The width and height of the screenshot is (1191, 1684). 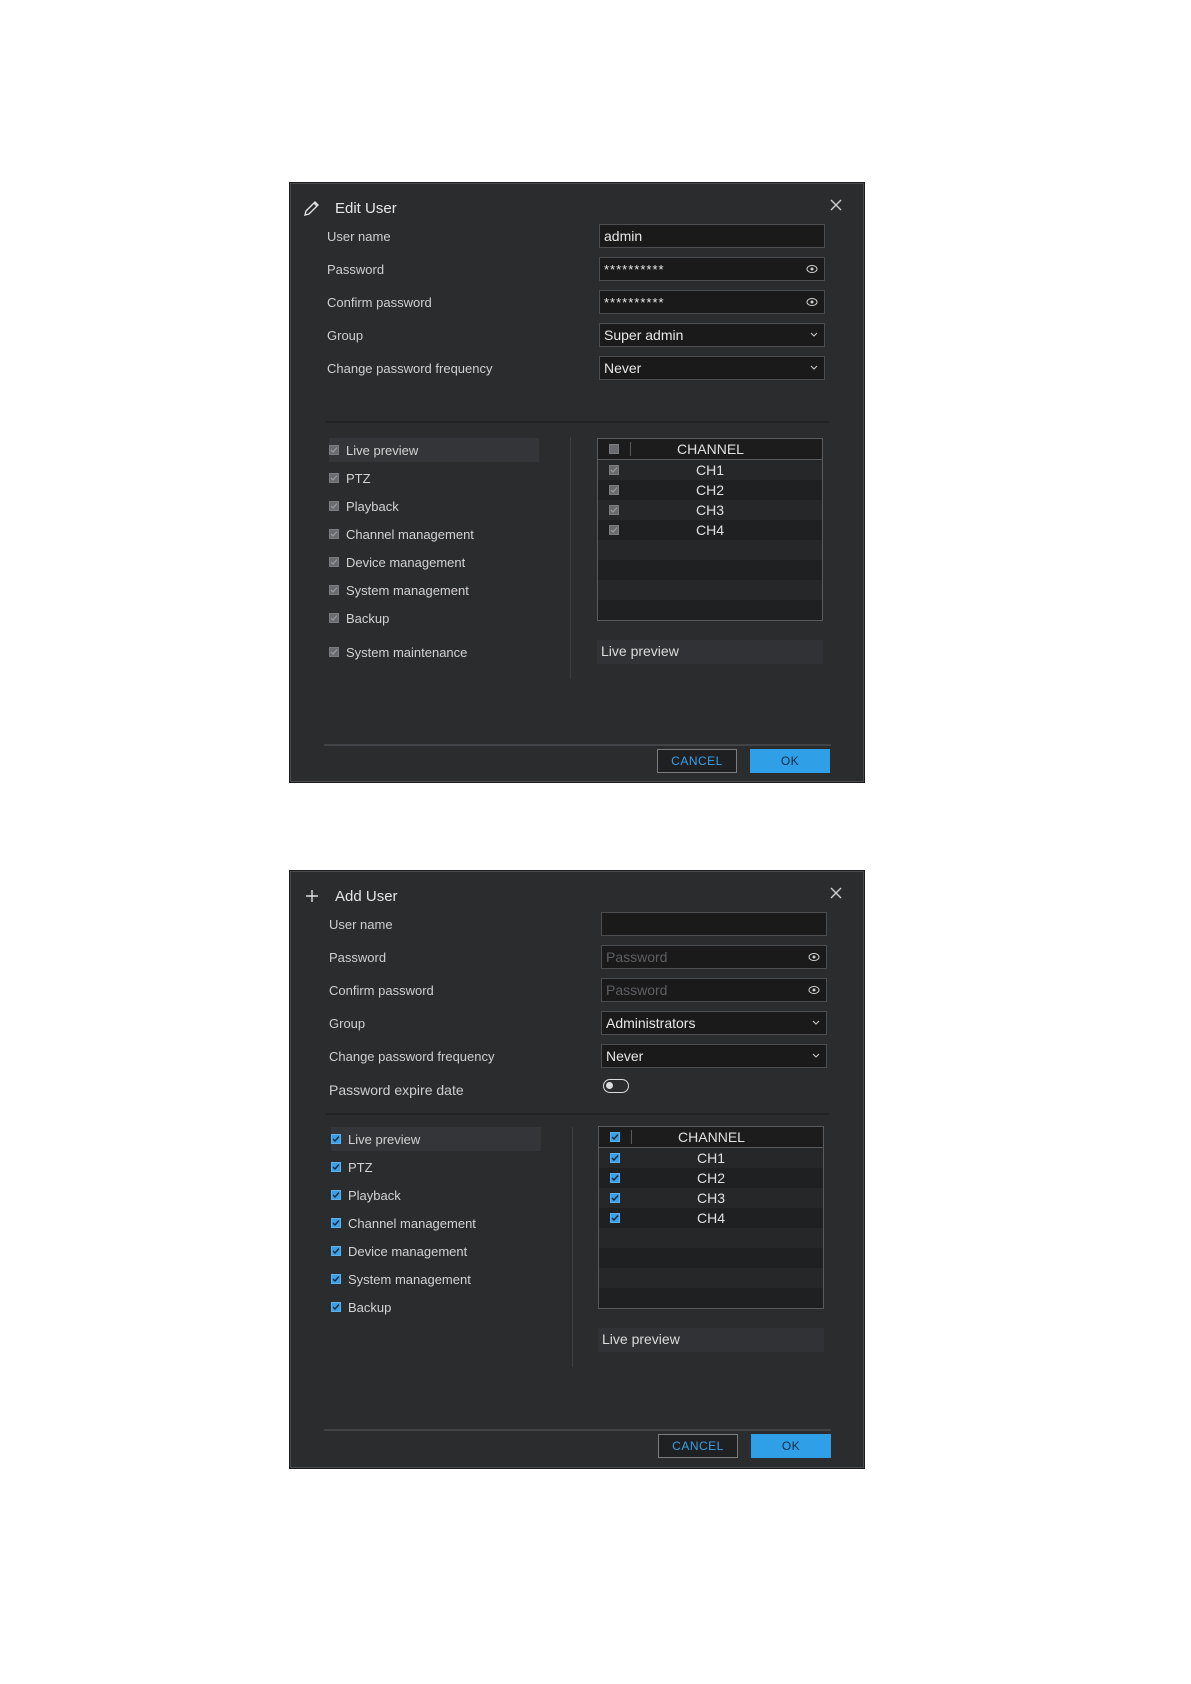 I want to click on username-field, so click(x=714, y=924).